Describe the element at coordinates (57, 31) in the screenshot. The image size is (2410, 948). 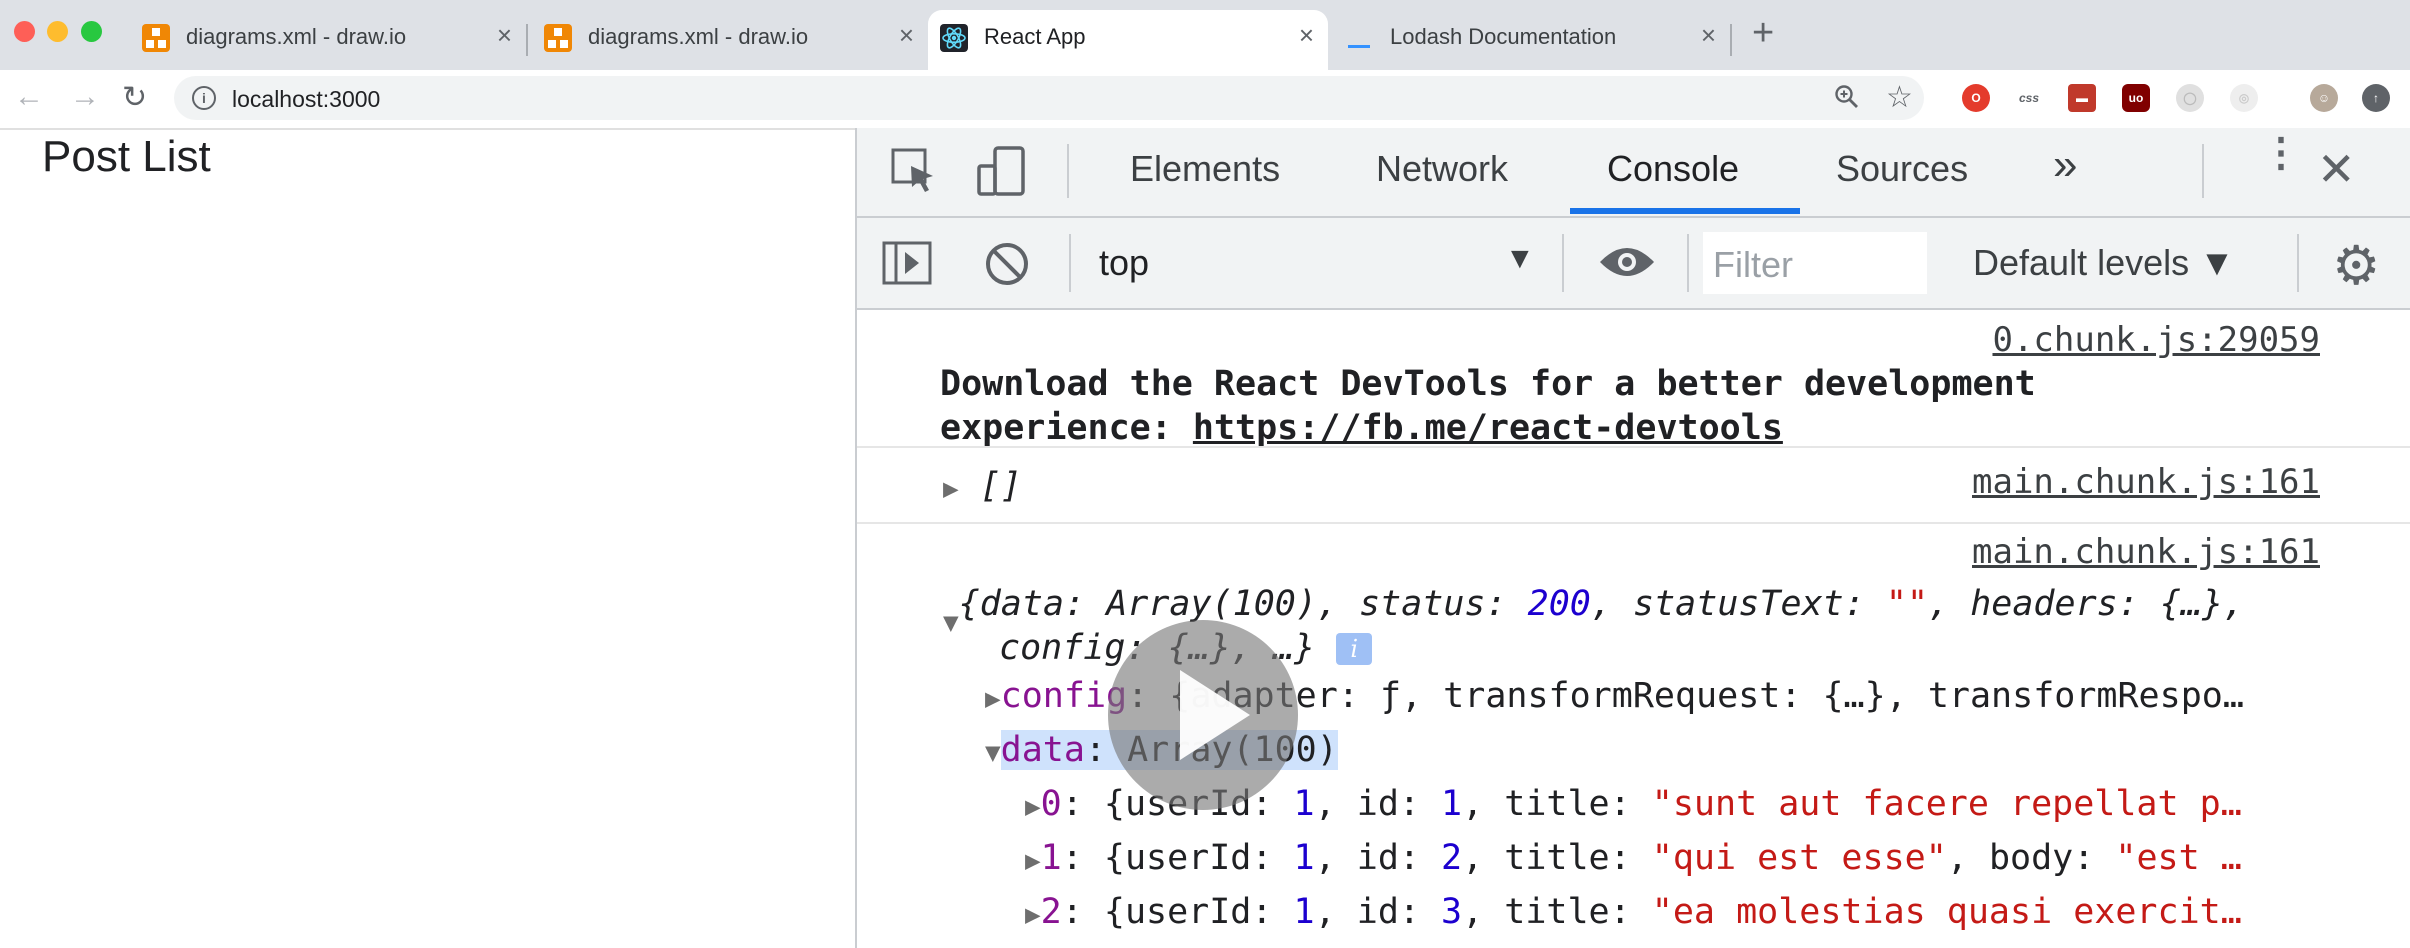
I see `window-minimize-button` at that location.